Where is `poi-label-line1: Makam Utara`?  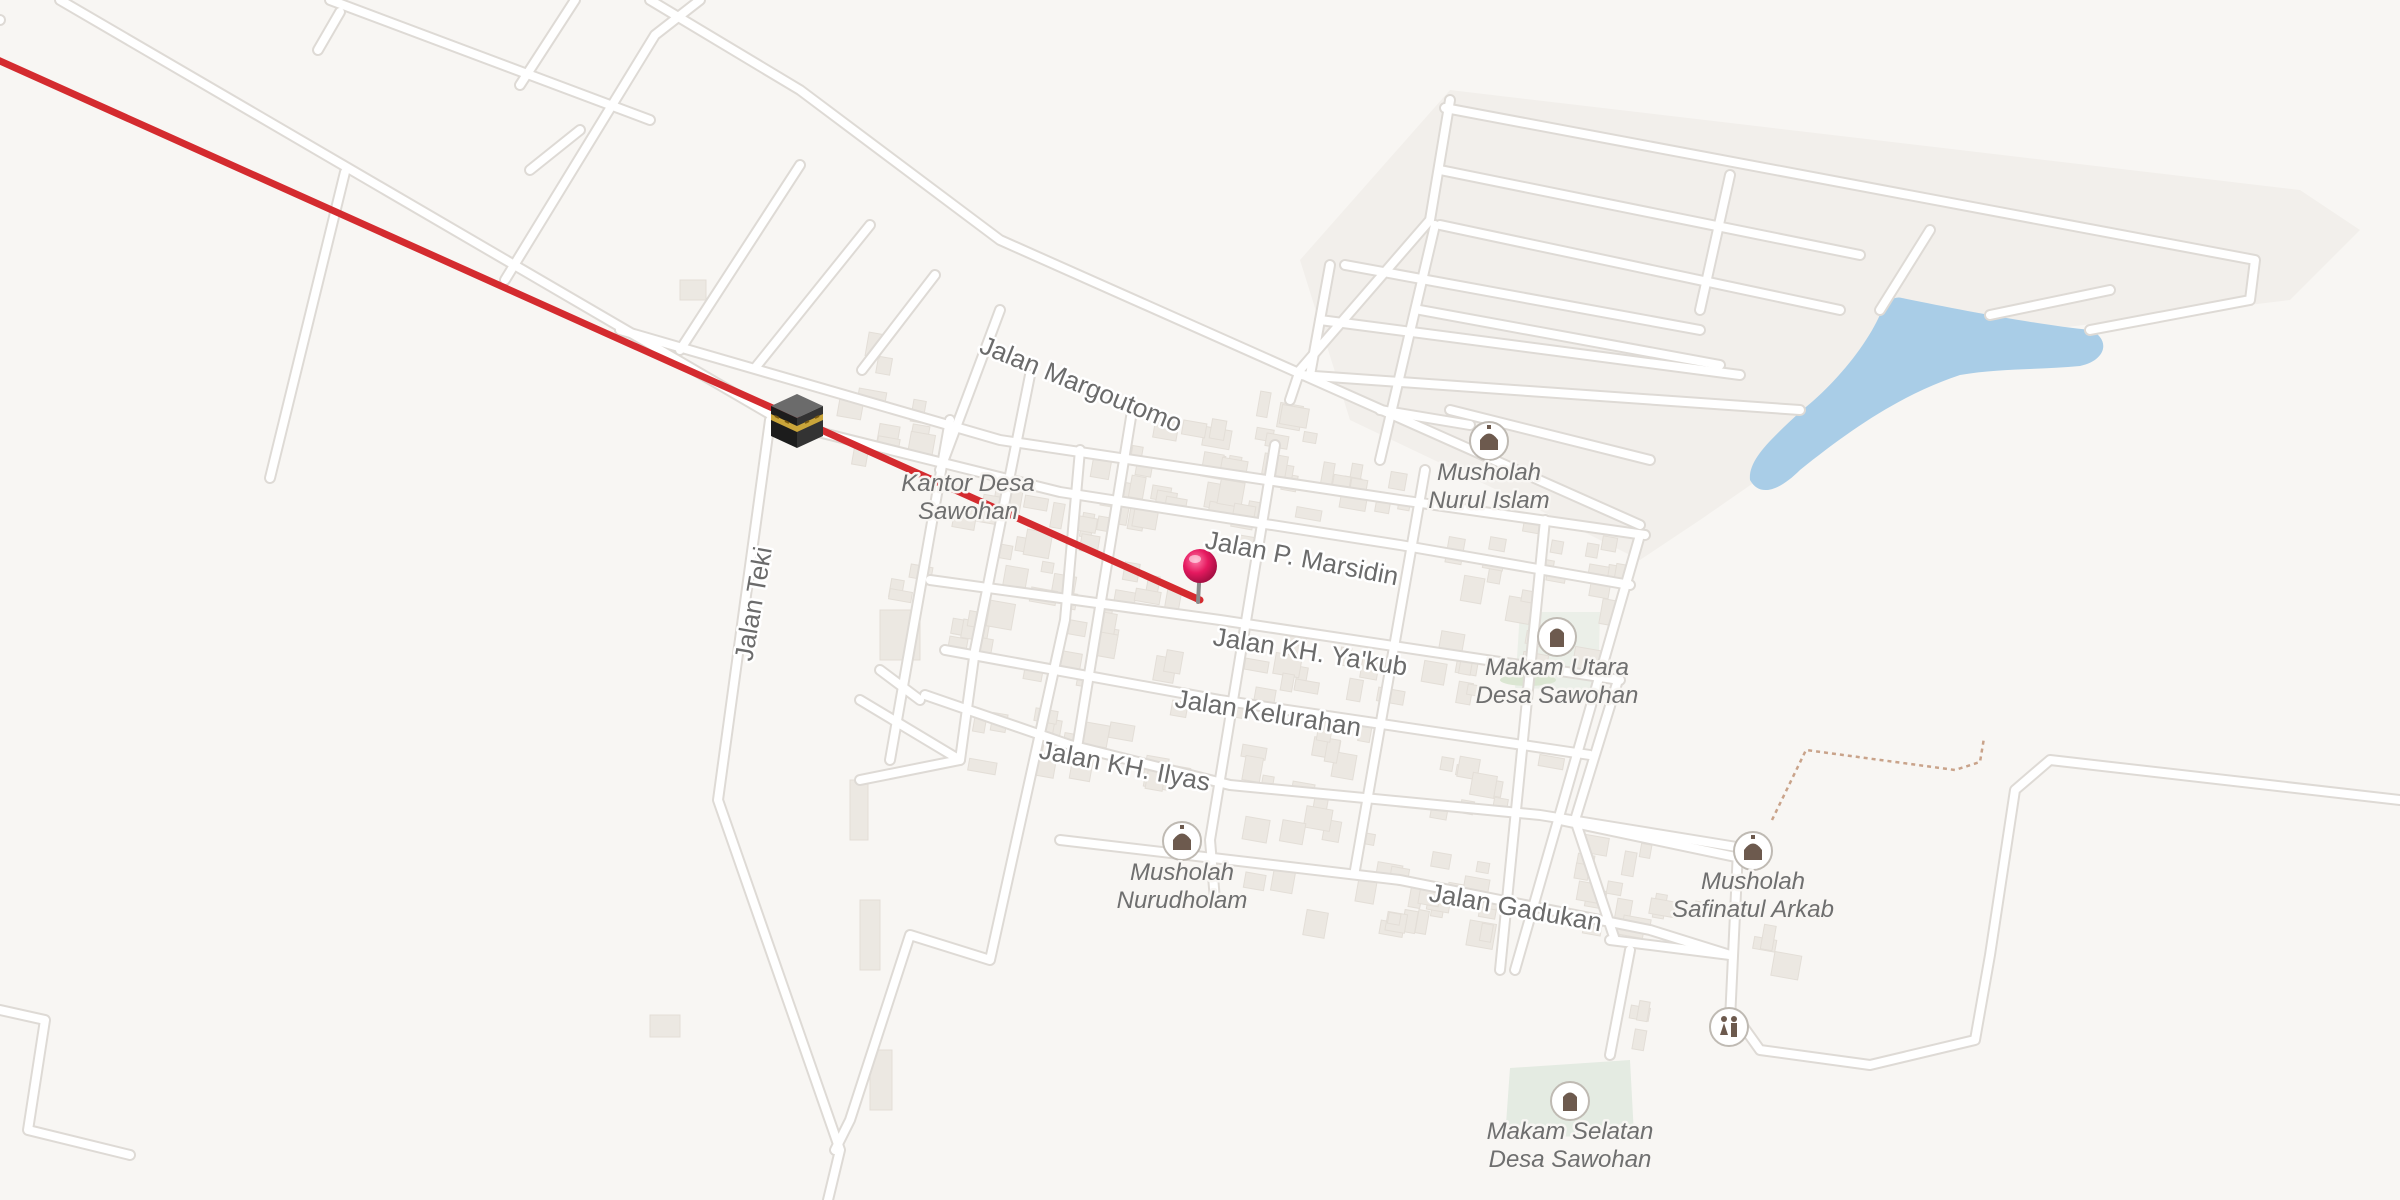 poi-label-line1: Makam Utara is located at coordinates (1557, 667).